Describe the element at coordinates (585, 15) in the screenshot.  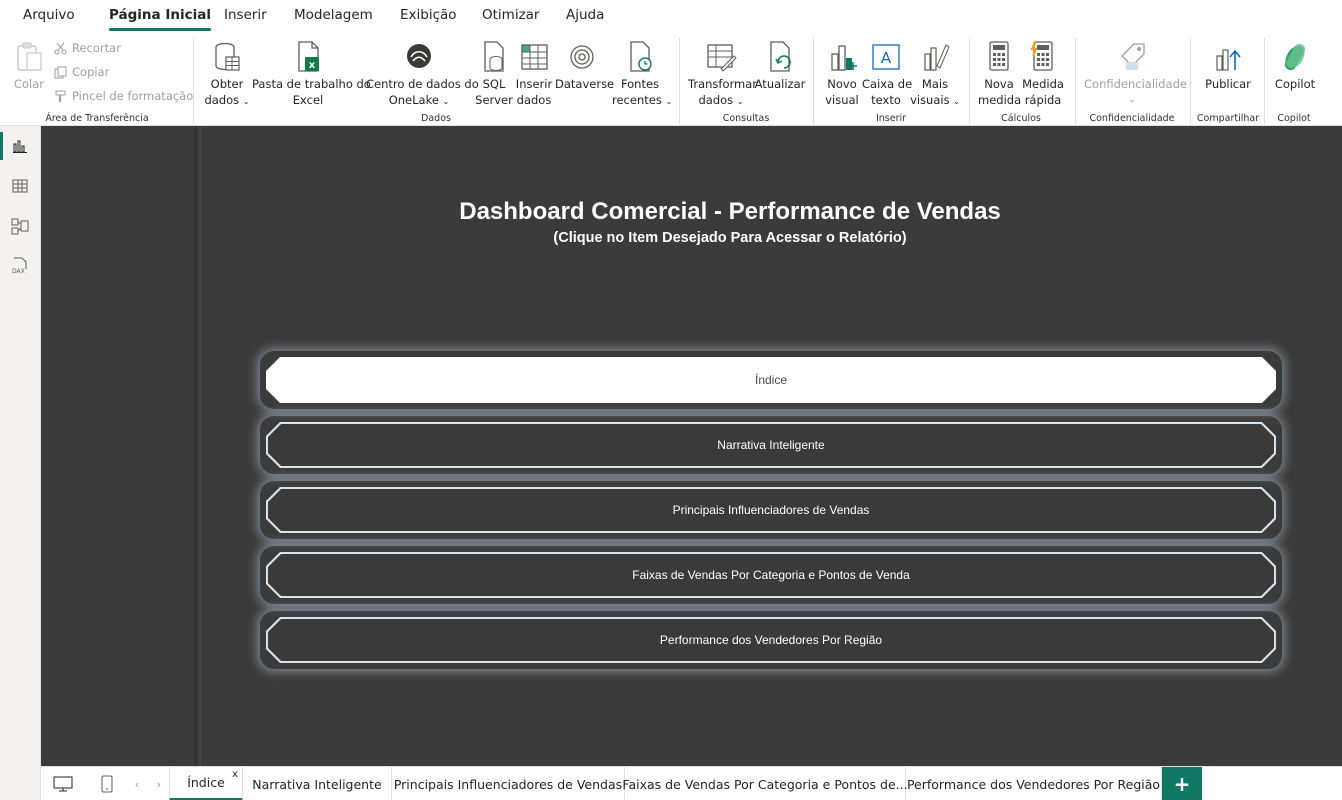
I see `menu-tab-ajuda: Ajuda` at that location.